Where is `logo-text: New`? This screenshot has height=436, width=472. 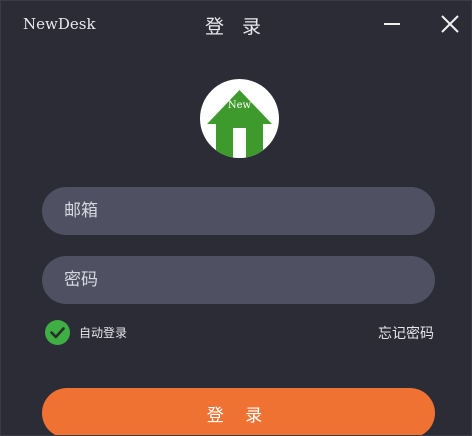 logo-text: New is located at coordinates (239, 105).